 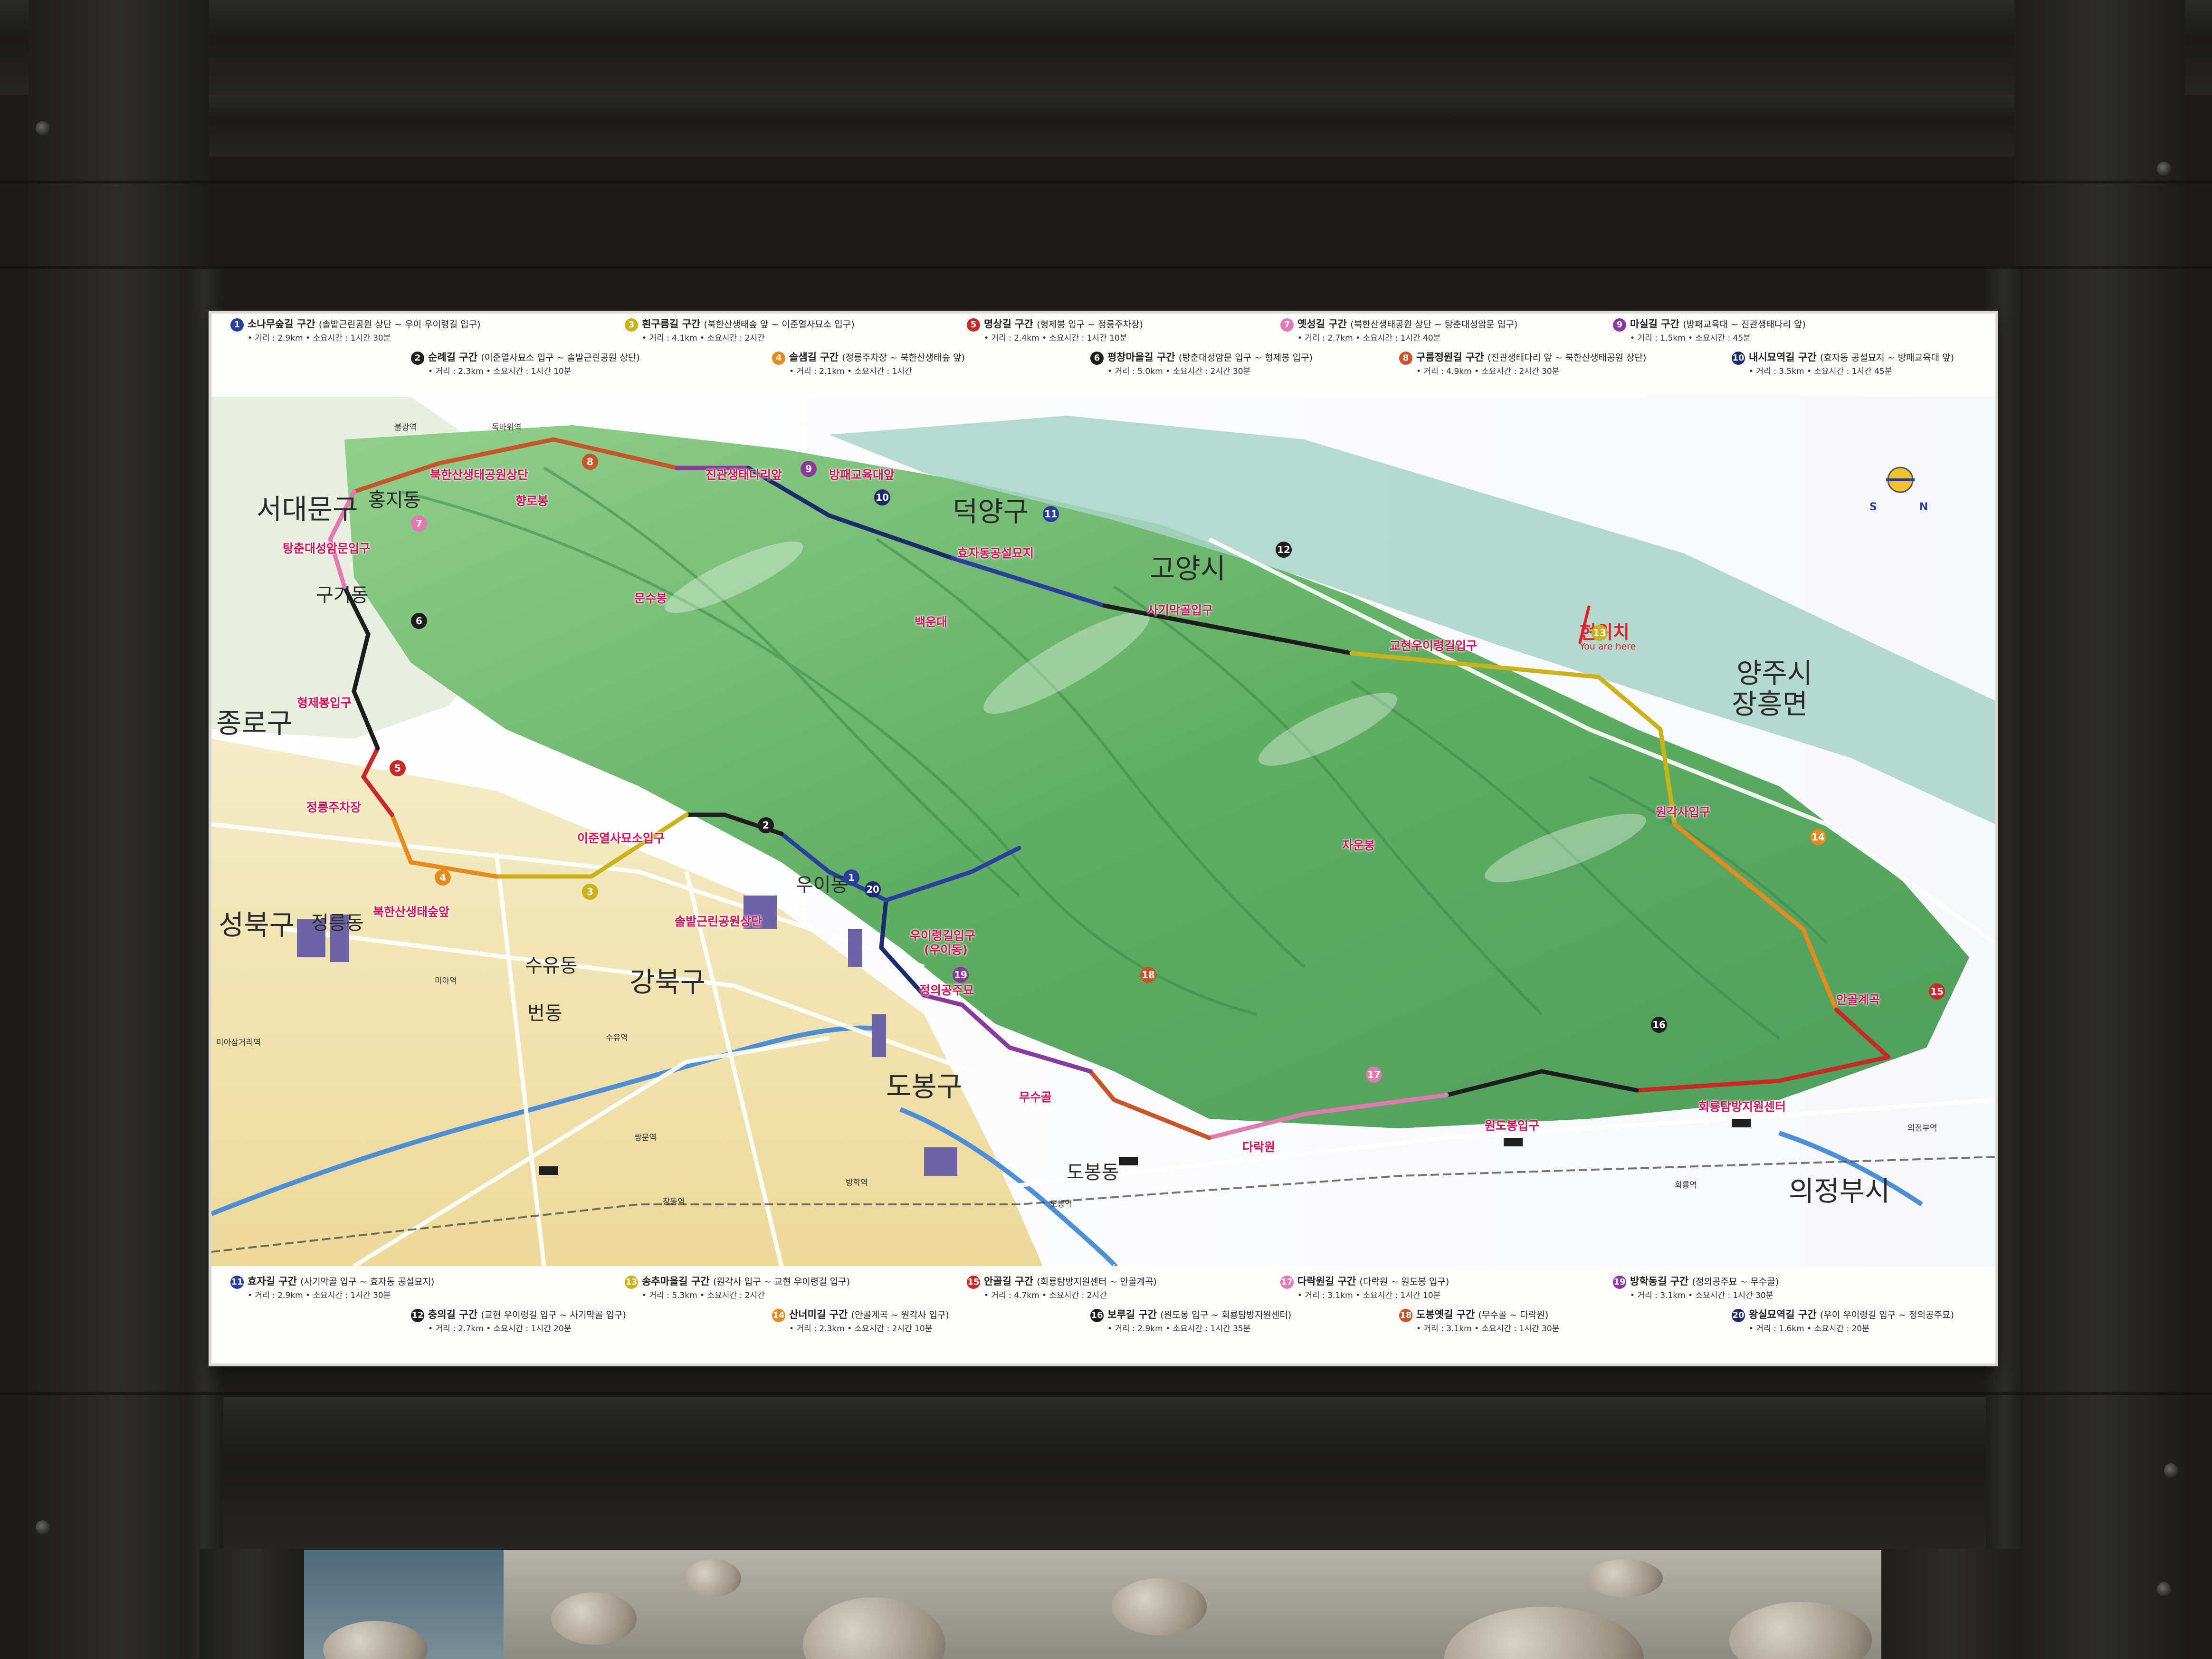 I want to click on route-number-badge: 14, so click(x=778, y=1315).